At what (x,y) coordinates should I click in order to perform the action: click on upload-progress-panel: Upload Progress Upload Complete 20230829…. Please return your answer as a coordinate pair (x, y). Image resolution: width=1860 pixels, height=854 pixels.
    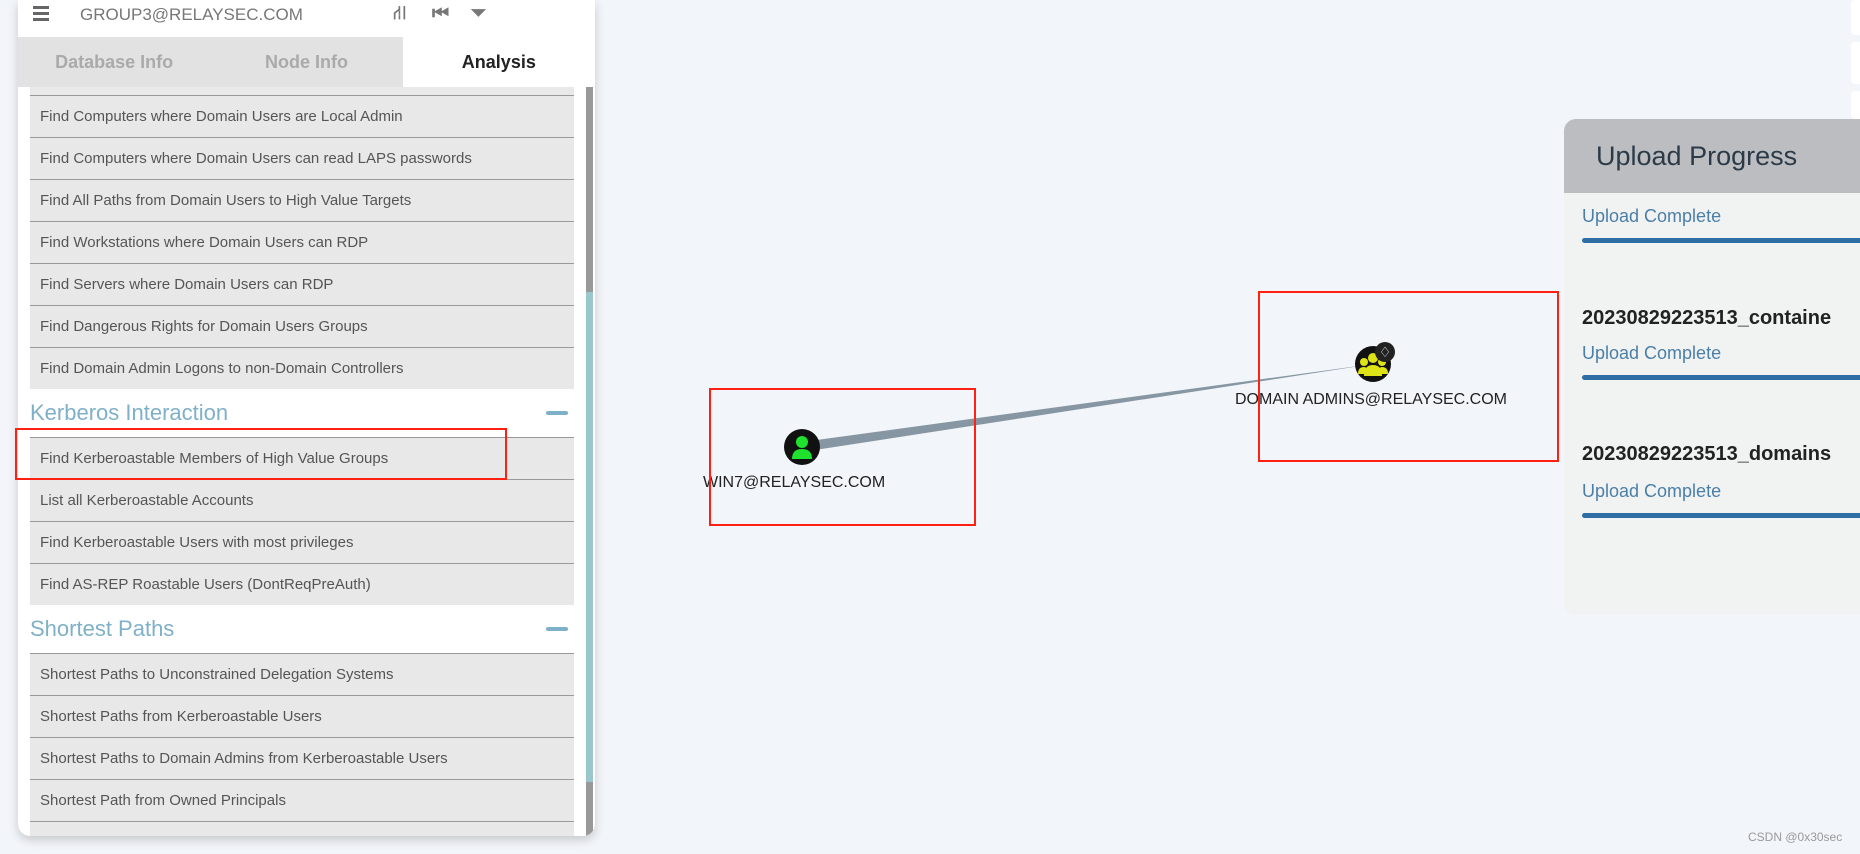
    Looking at the image, I should click on (1712, 367).